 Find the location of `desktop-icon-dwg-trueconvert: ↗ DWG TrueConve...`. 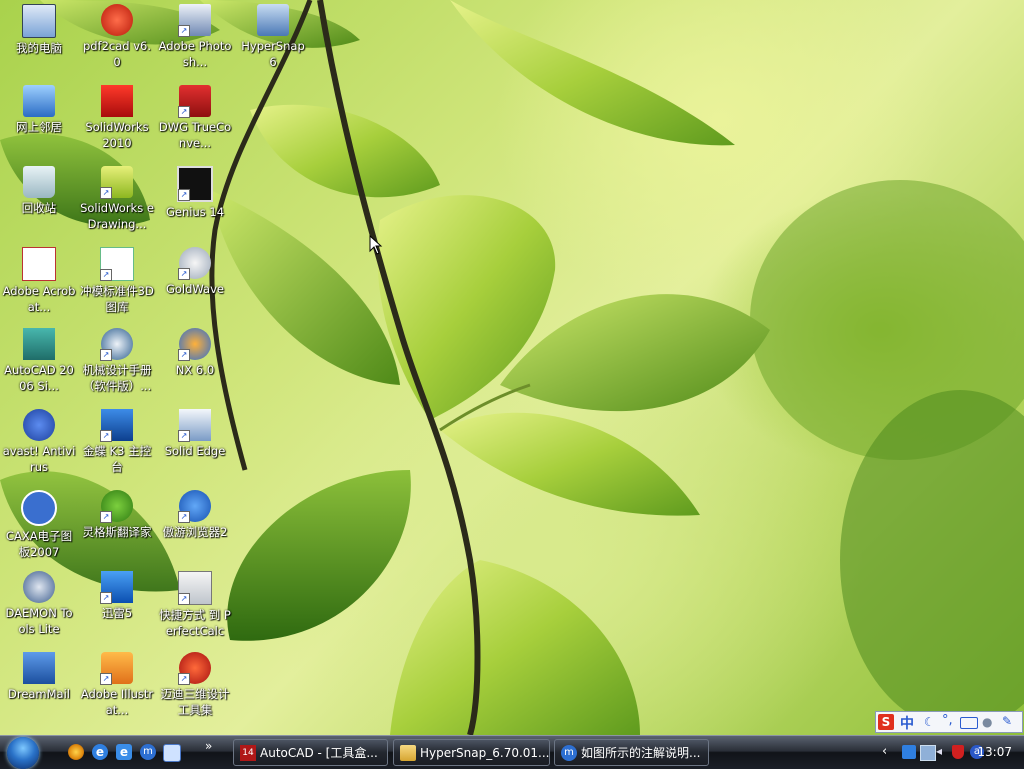

desktop-icon-dwg-trueconvert: ↗ DWG TrueConve... is located at coordinates (195, 118).